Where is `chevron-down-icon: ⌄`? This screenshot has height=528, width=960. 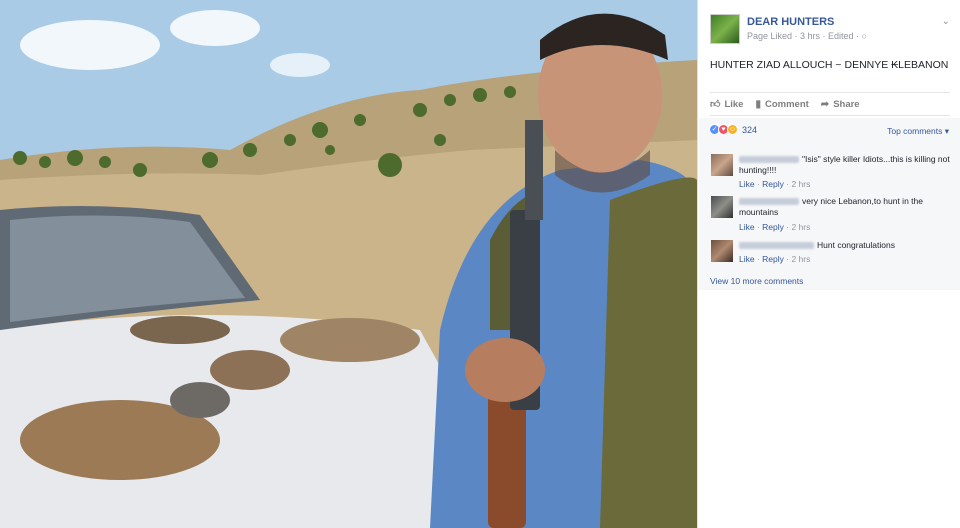 chevron-down-icon: ⌄ is located at coordinates (946, 21).